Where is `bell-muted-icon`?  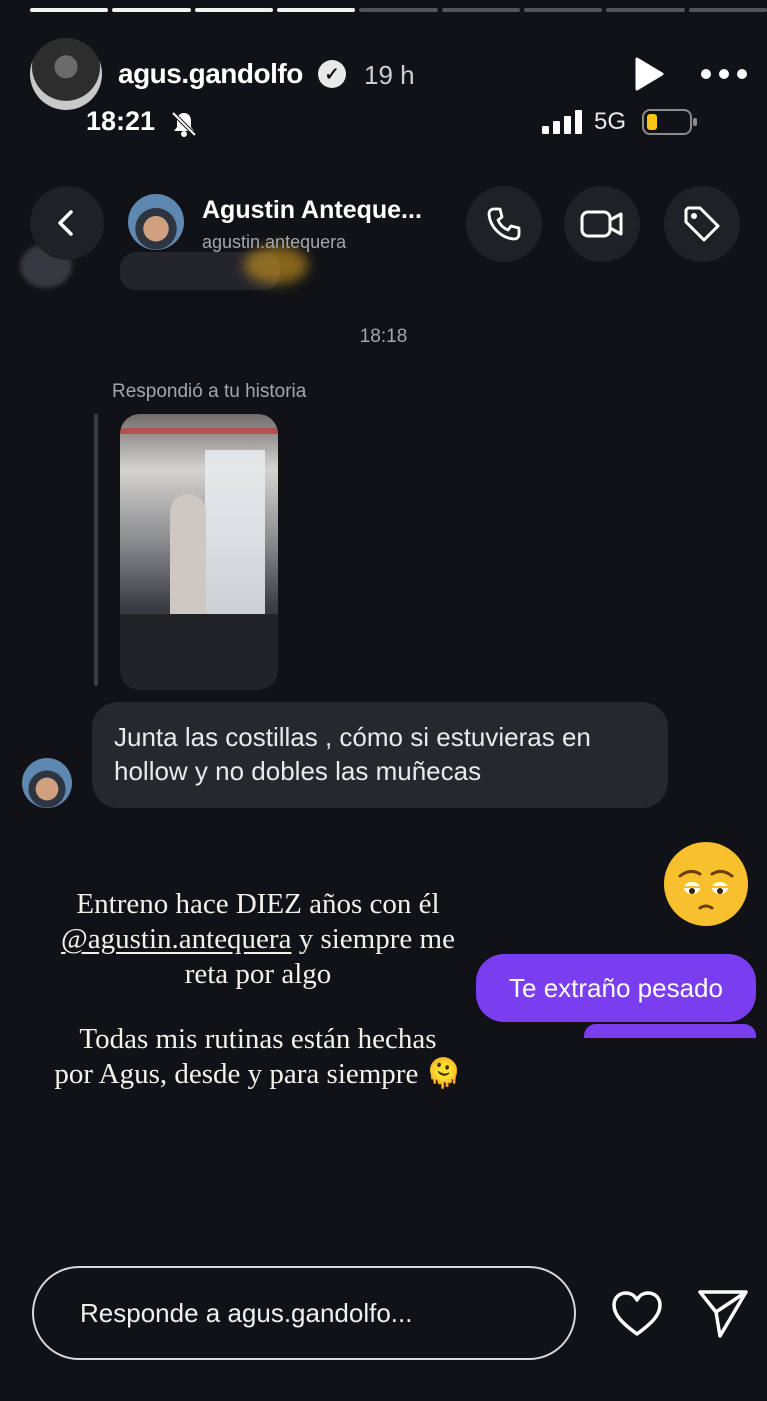
bell-muted-icon is located at coordinates (184, 124).